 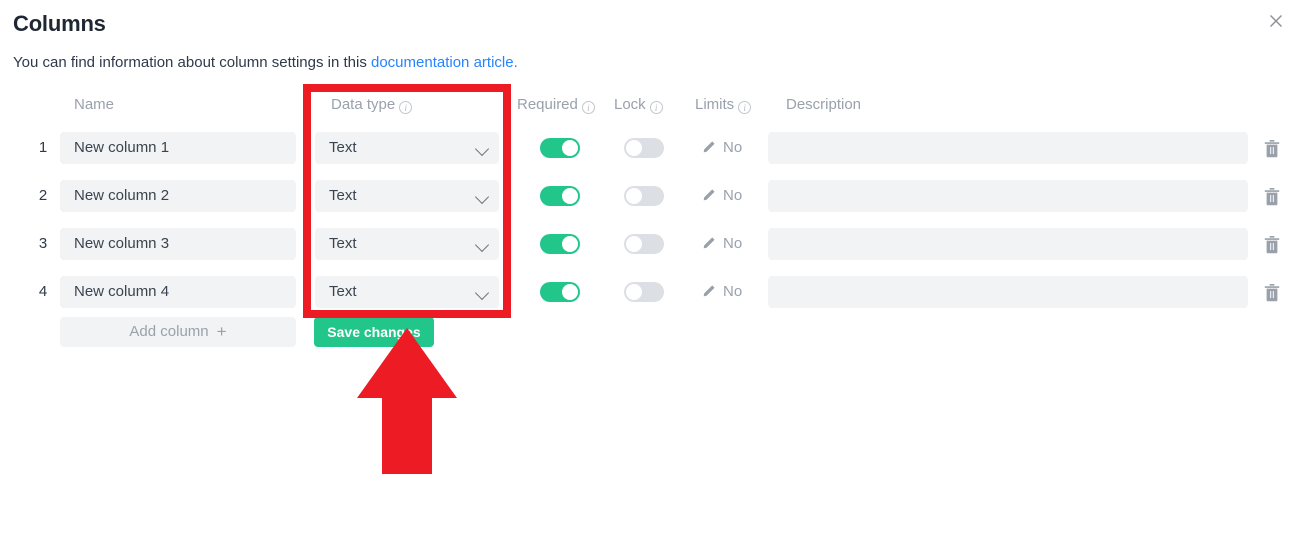 What do you see at coordinates (178, 292) in the screenshot?
I see `column-name-input: New column 4` at bounding box center [178, 292].